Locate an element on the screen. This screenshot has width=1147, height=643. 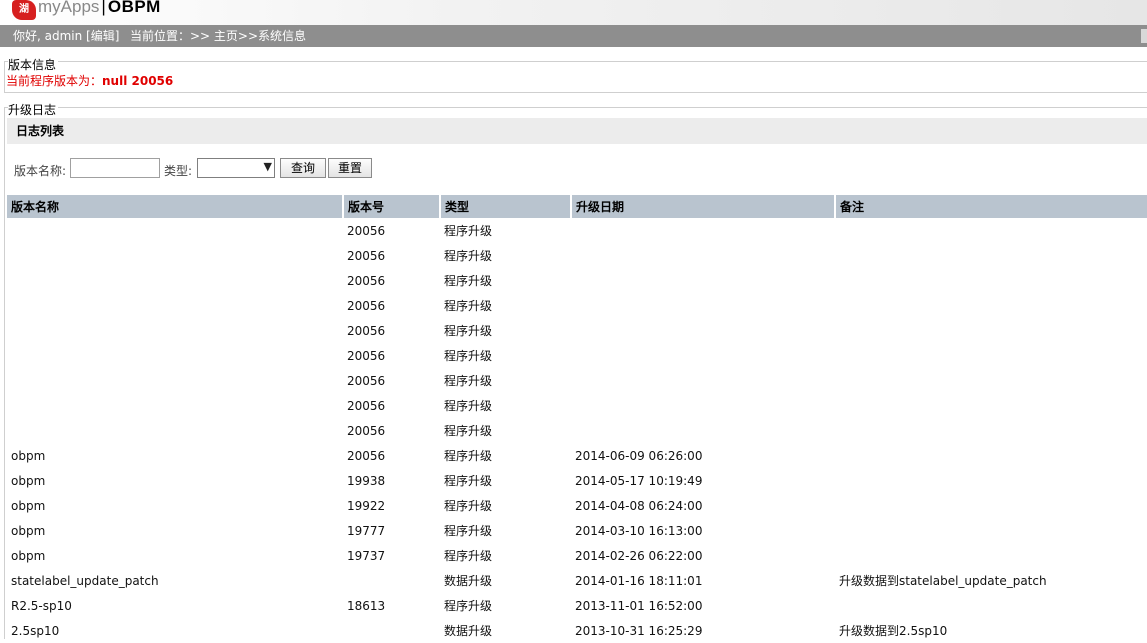
cell-remark: 升级数据到statelabel_update_patch is located at coordinates (943, 581).